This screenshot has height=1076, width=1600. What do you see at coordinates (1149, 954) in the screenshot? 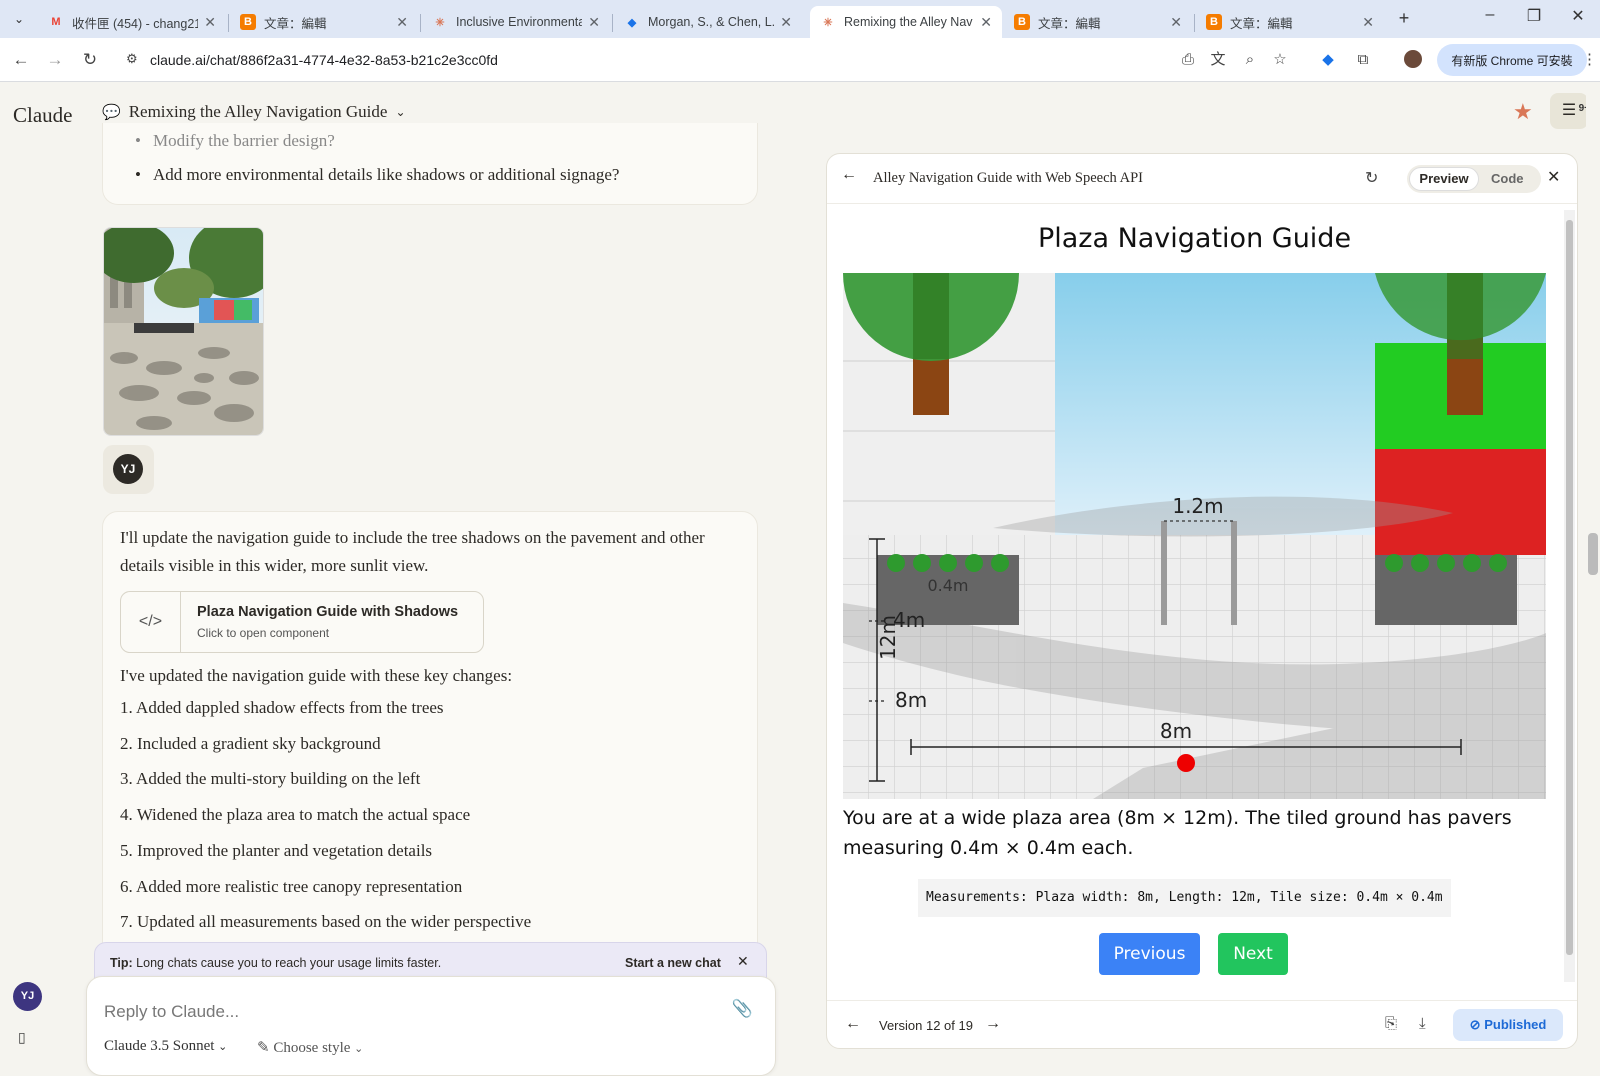
I see `previous-button: Previous` at bounding box center [1149, 954].